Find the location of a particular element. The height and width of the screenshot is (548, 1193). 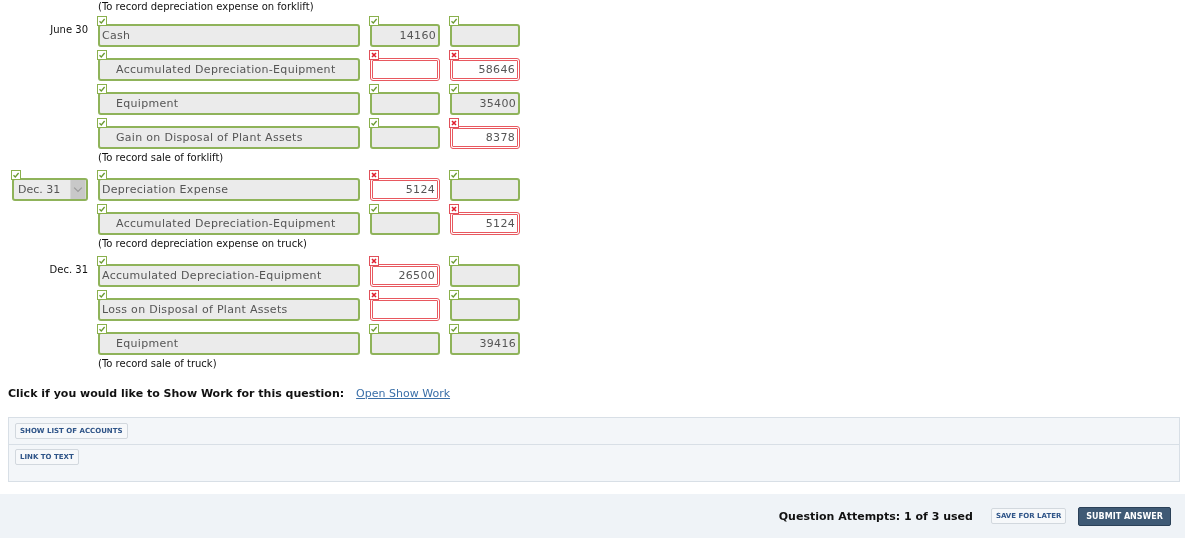

account-field: Loss on Disposal of Plant Assets is located at coordinates (229, 309).